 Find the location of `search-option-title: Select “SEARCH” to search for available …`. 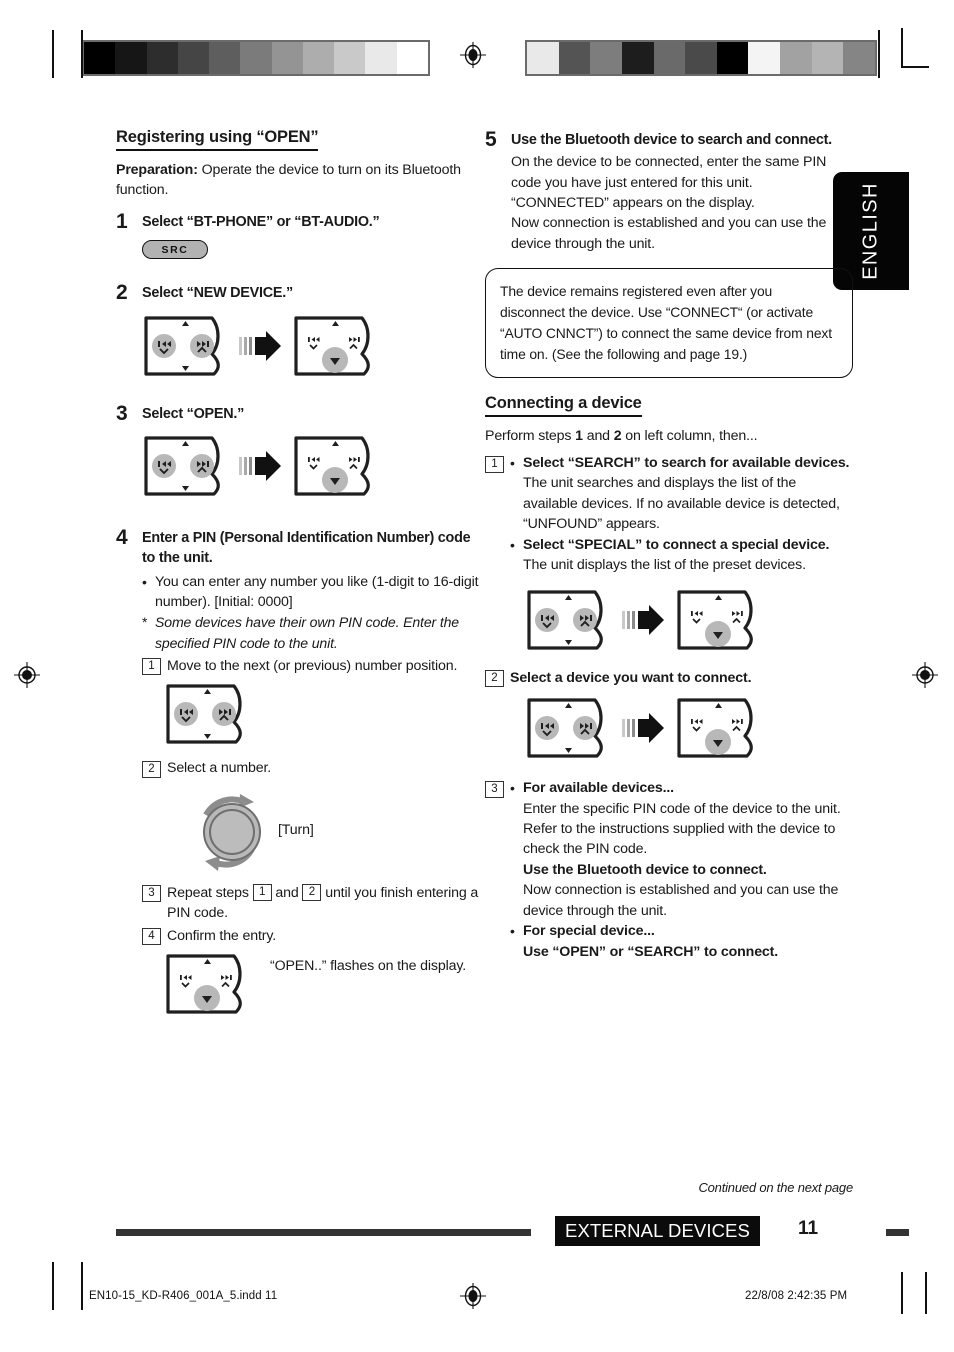

search-option-title: Select “SEARCH” to search for available … is located at coordinates (686, 463).